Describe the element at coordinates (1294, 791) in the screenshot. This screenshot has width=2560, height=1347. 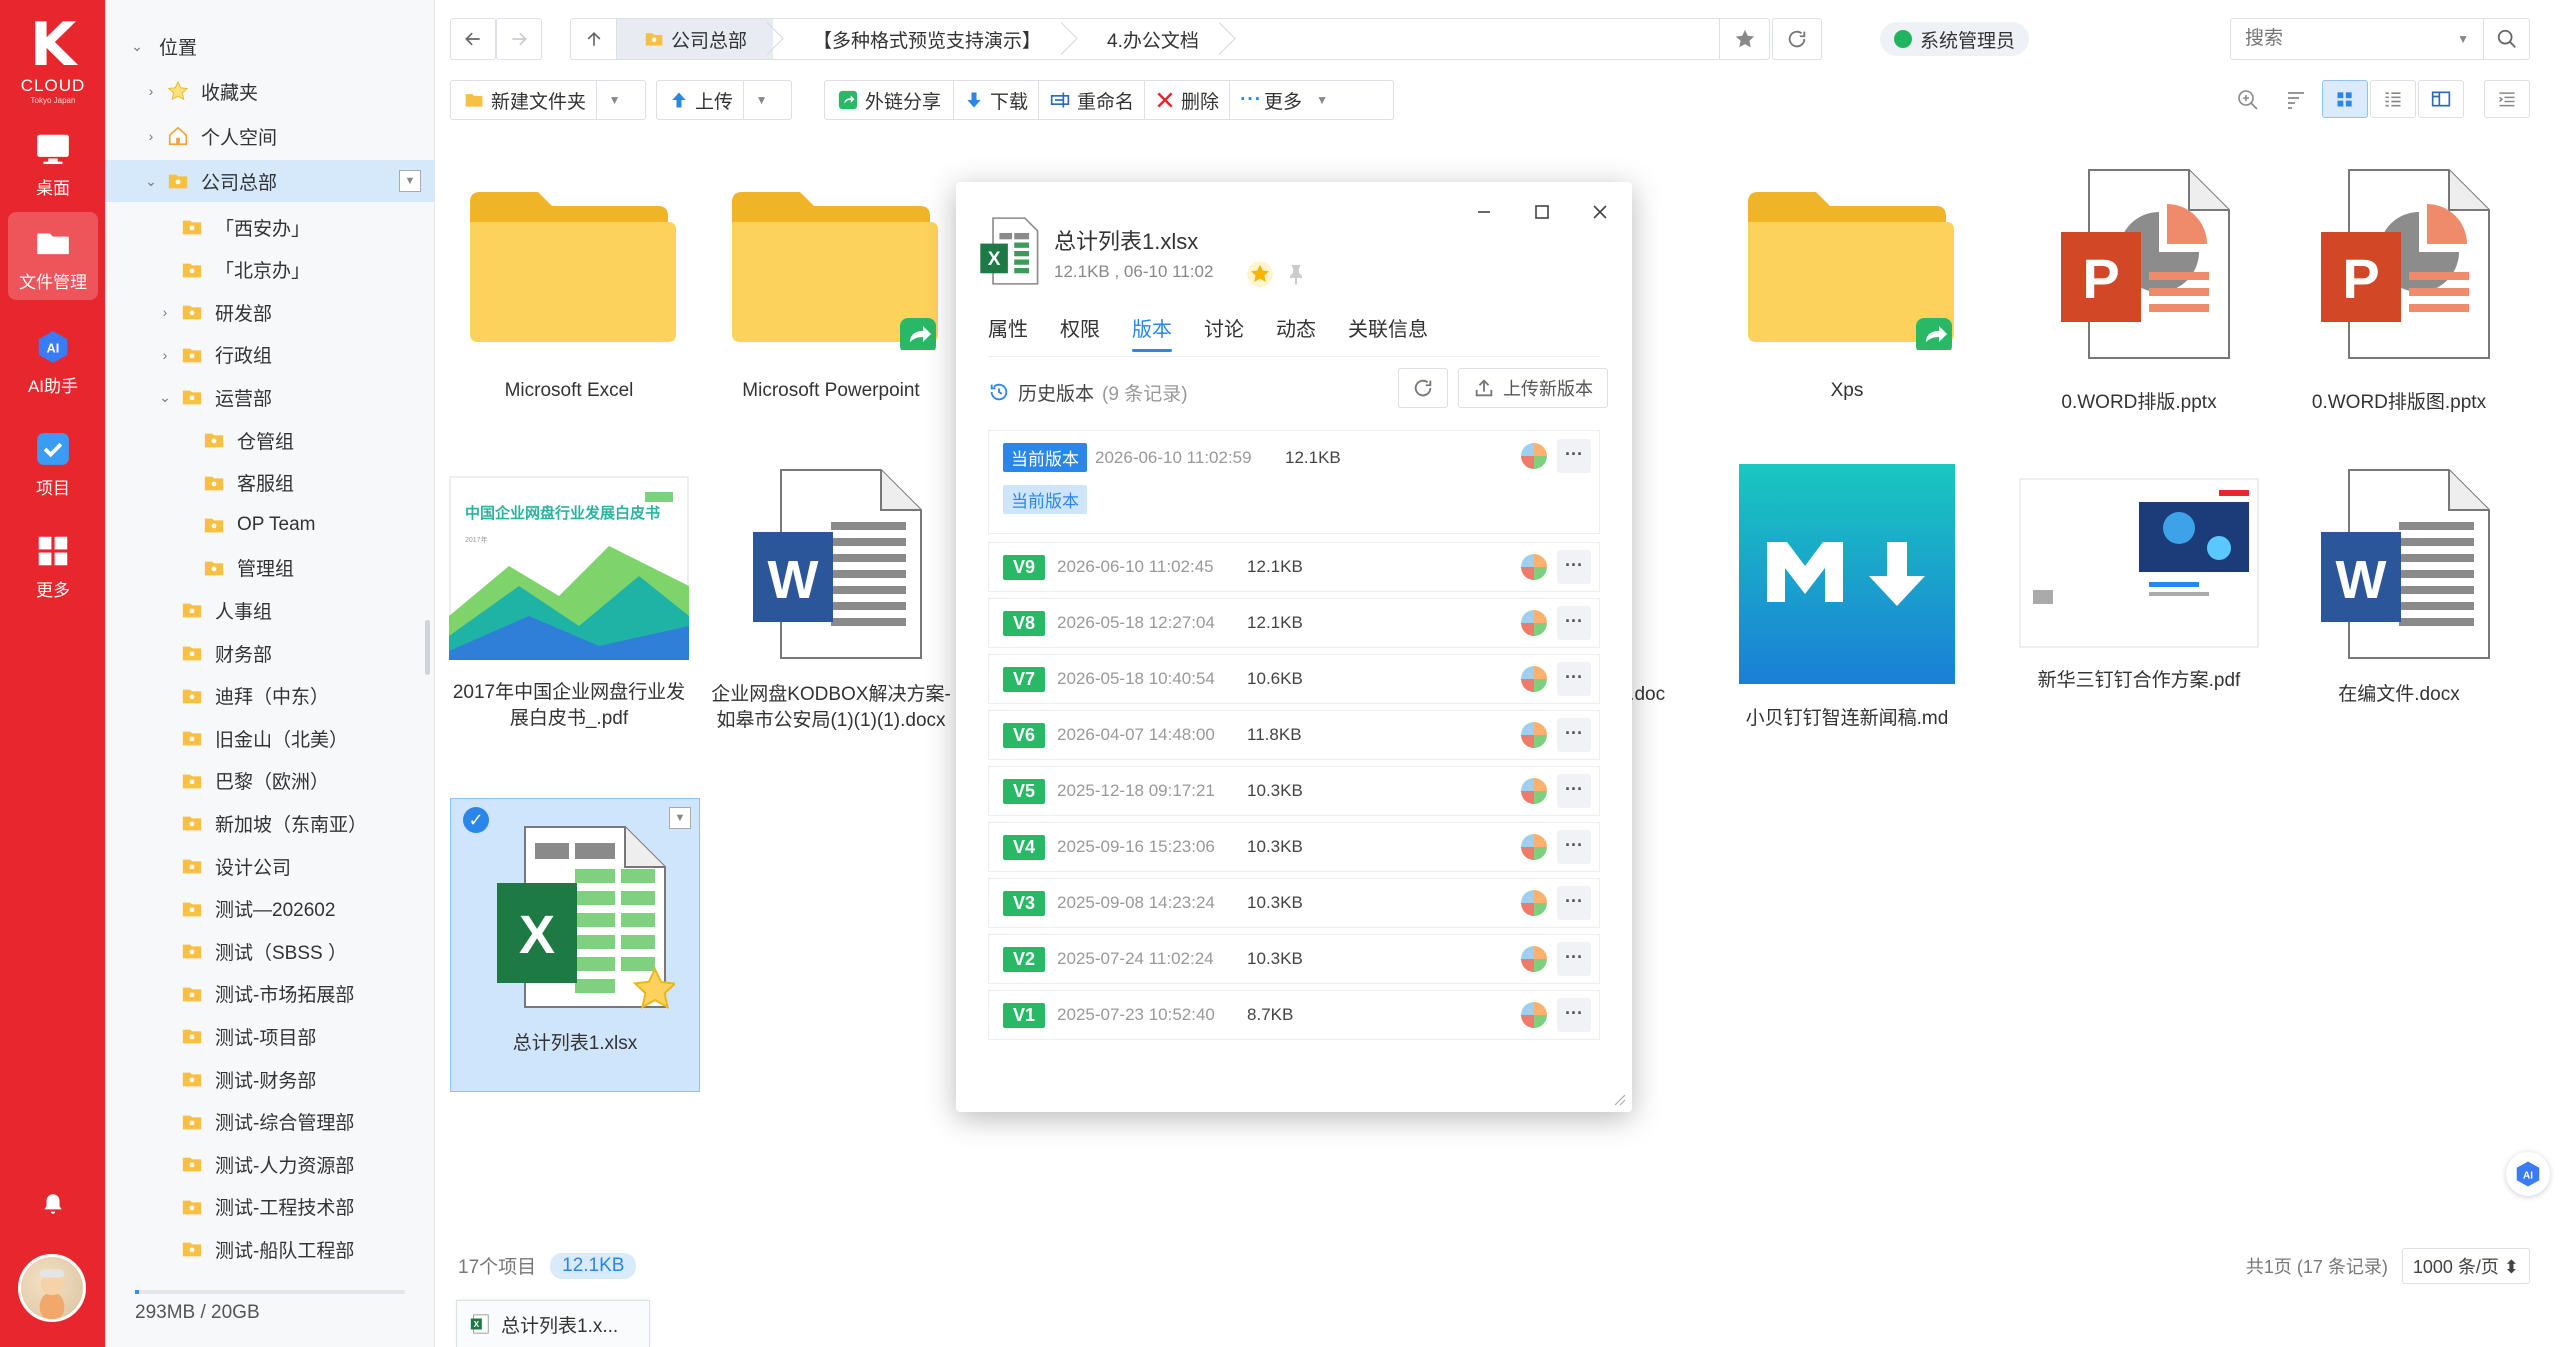
I see `version-row: V5 2025-12-18 09:17:21 10.3KB ···` at that location.